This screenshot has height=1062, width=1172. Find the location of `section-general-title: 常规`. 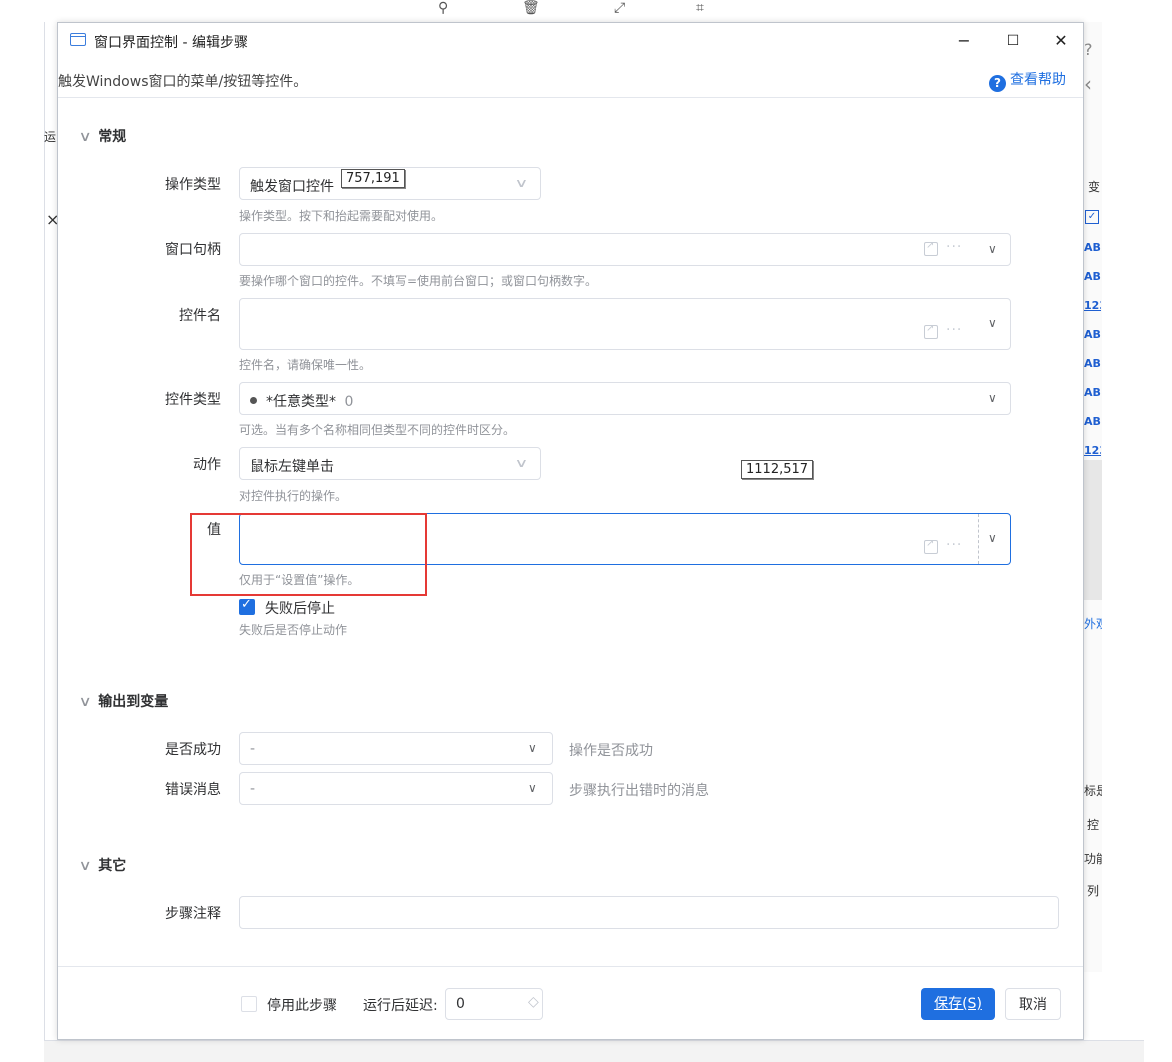

section-general-title: 常规 is located at coordinates (112, 137).